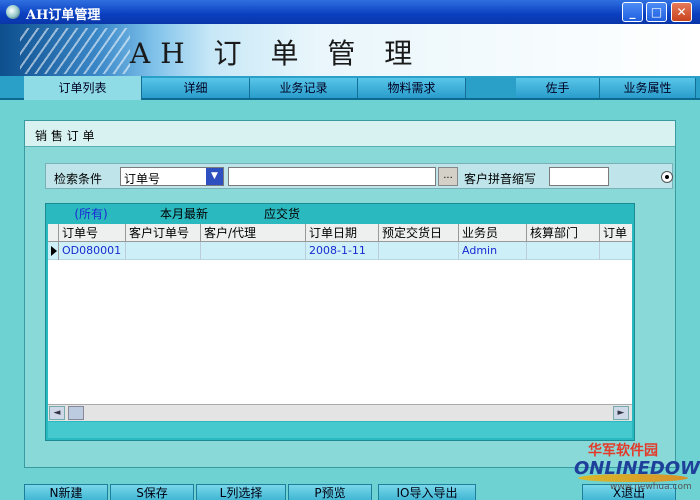  What do you see at coordinates (412, 88) in the screenshot?
I see `tab-material-needs: 物料需求` at bounding box center [412, 88].